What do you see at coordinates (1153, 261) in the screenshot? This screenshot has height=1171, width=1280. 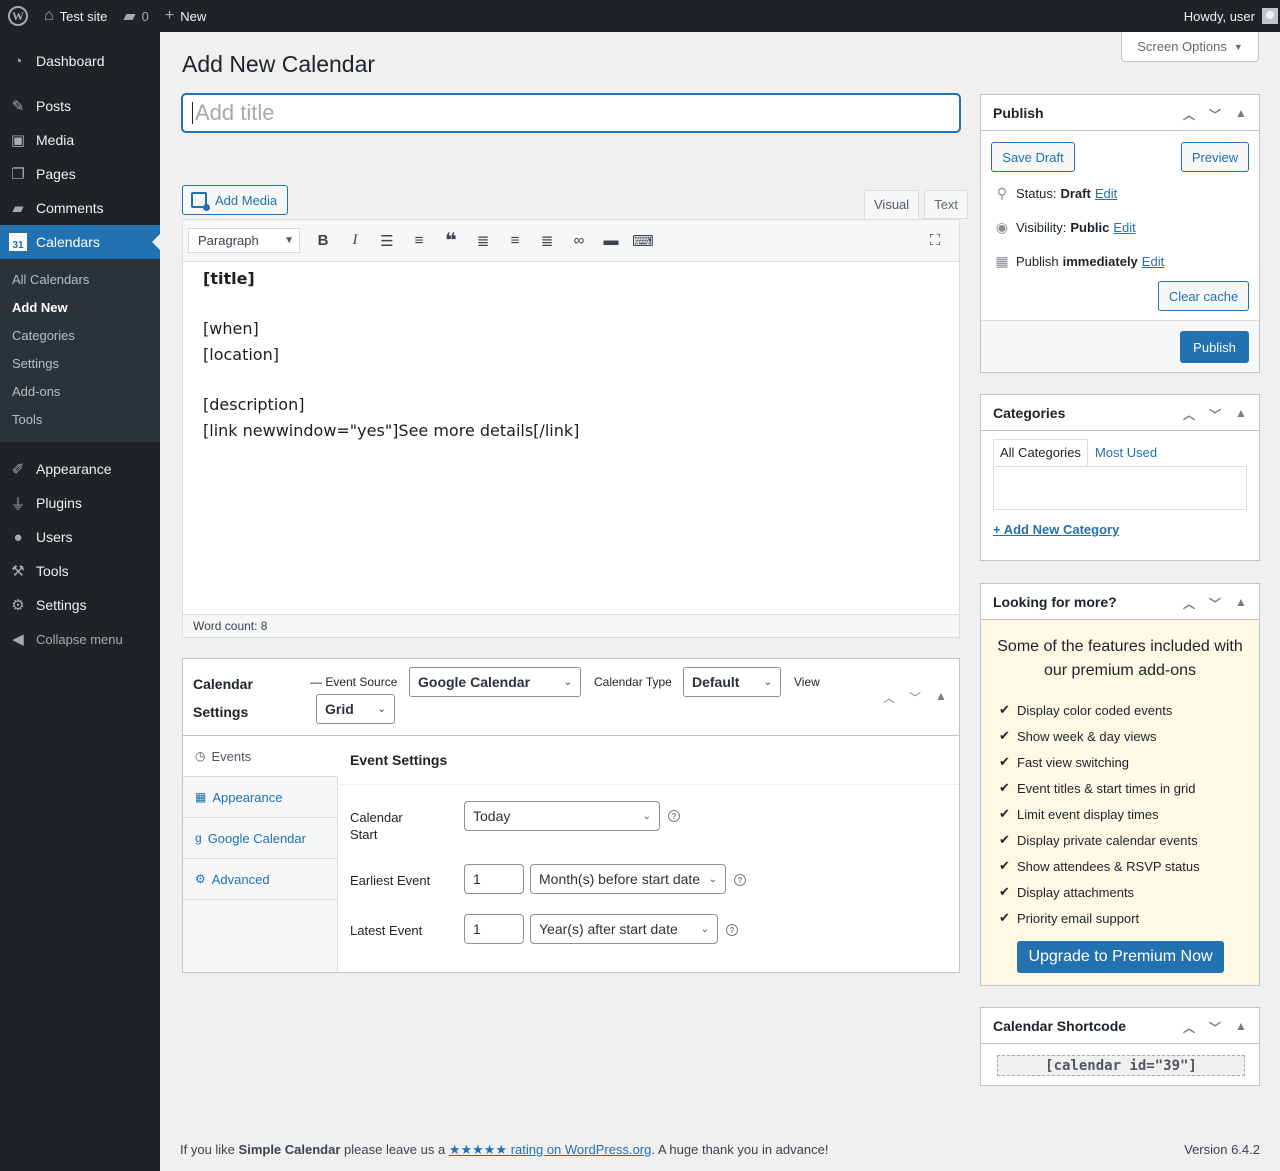 I see `edit-publish-date-link: Edit` at bounding box center [1153, 261].